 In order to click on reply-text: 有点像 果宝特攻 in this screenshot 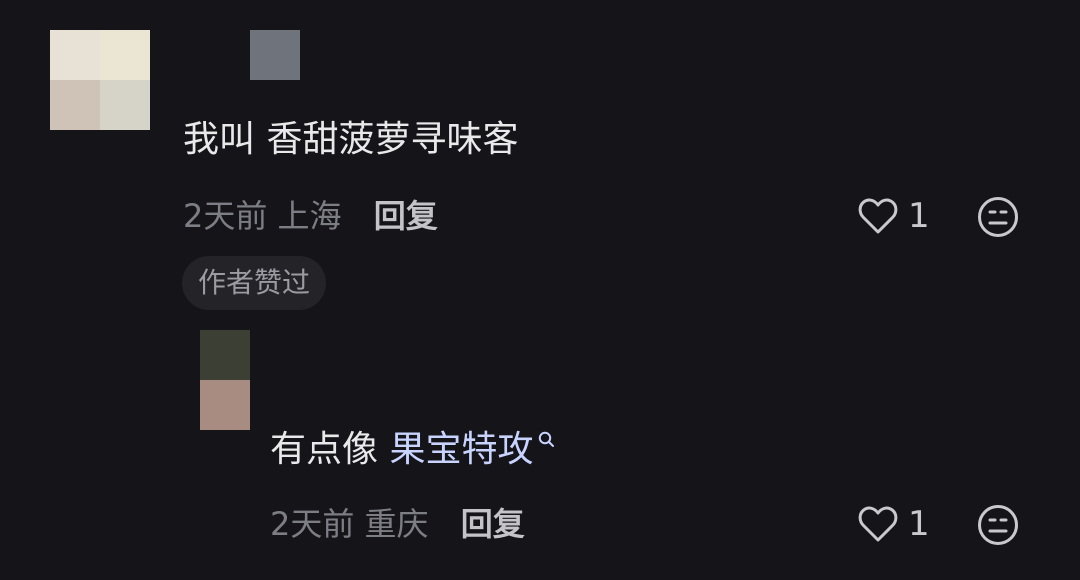, I will do `click(413, 450)`.